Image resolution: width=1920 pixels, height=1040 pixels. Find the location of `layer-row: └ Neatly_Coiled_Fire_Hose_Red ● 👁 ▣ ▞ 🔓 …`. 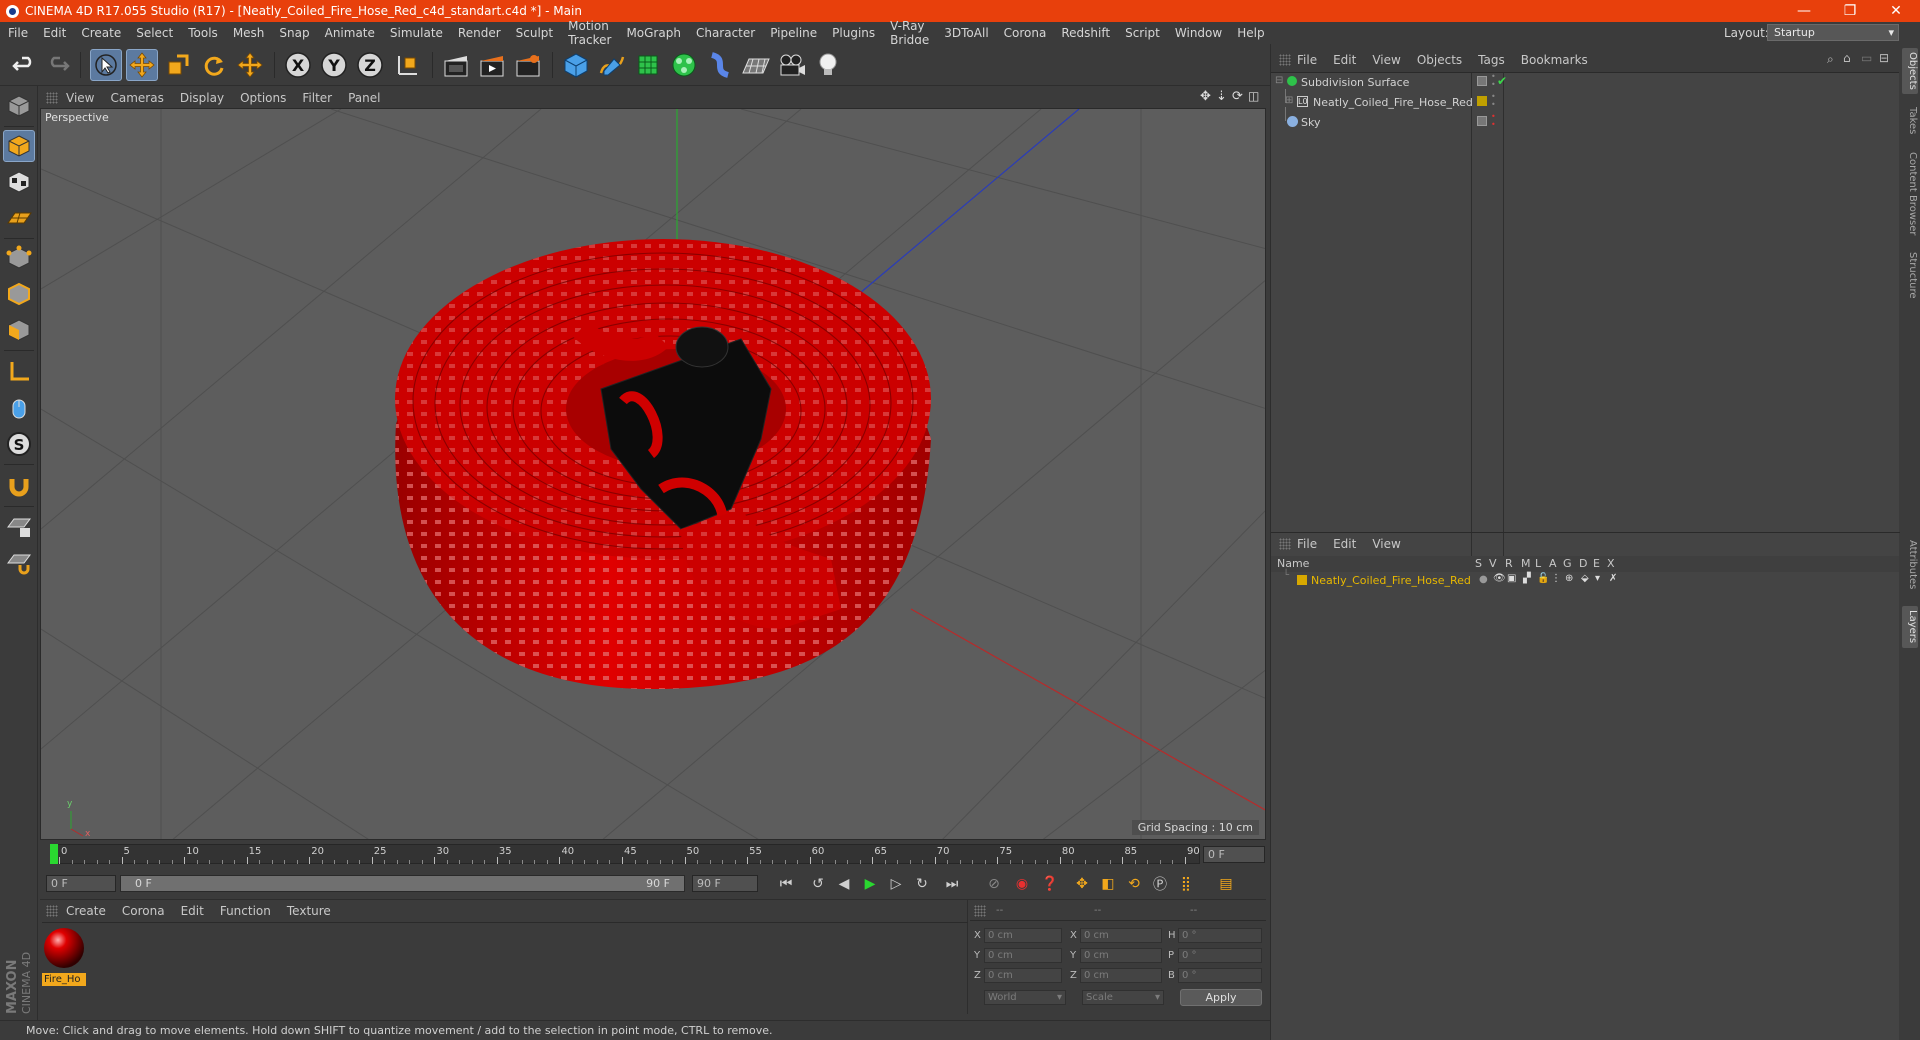

layer-row: └ Neatly_Coiled_Fire_Hose_Red ● 👁 ▣ ▞ 🔓 … is located at coordinates (1585, 581).